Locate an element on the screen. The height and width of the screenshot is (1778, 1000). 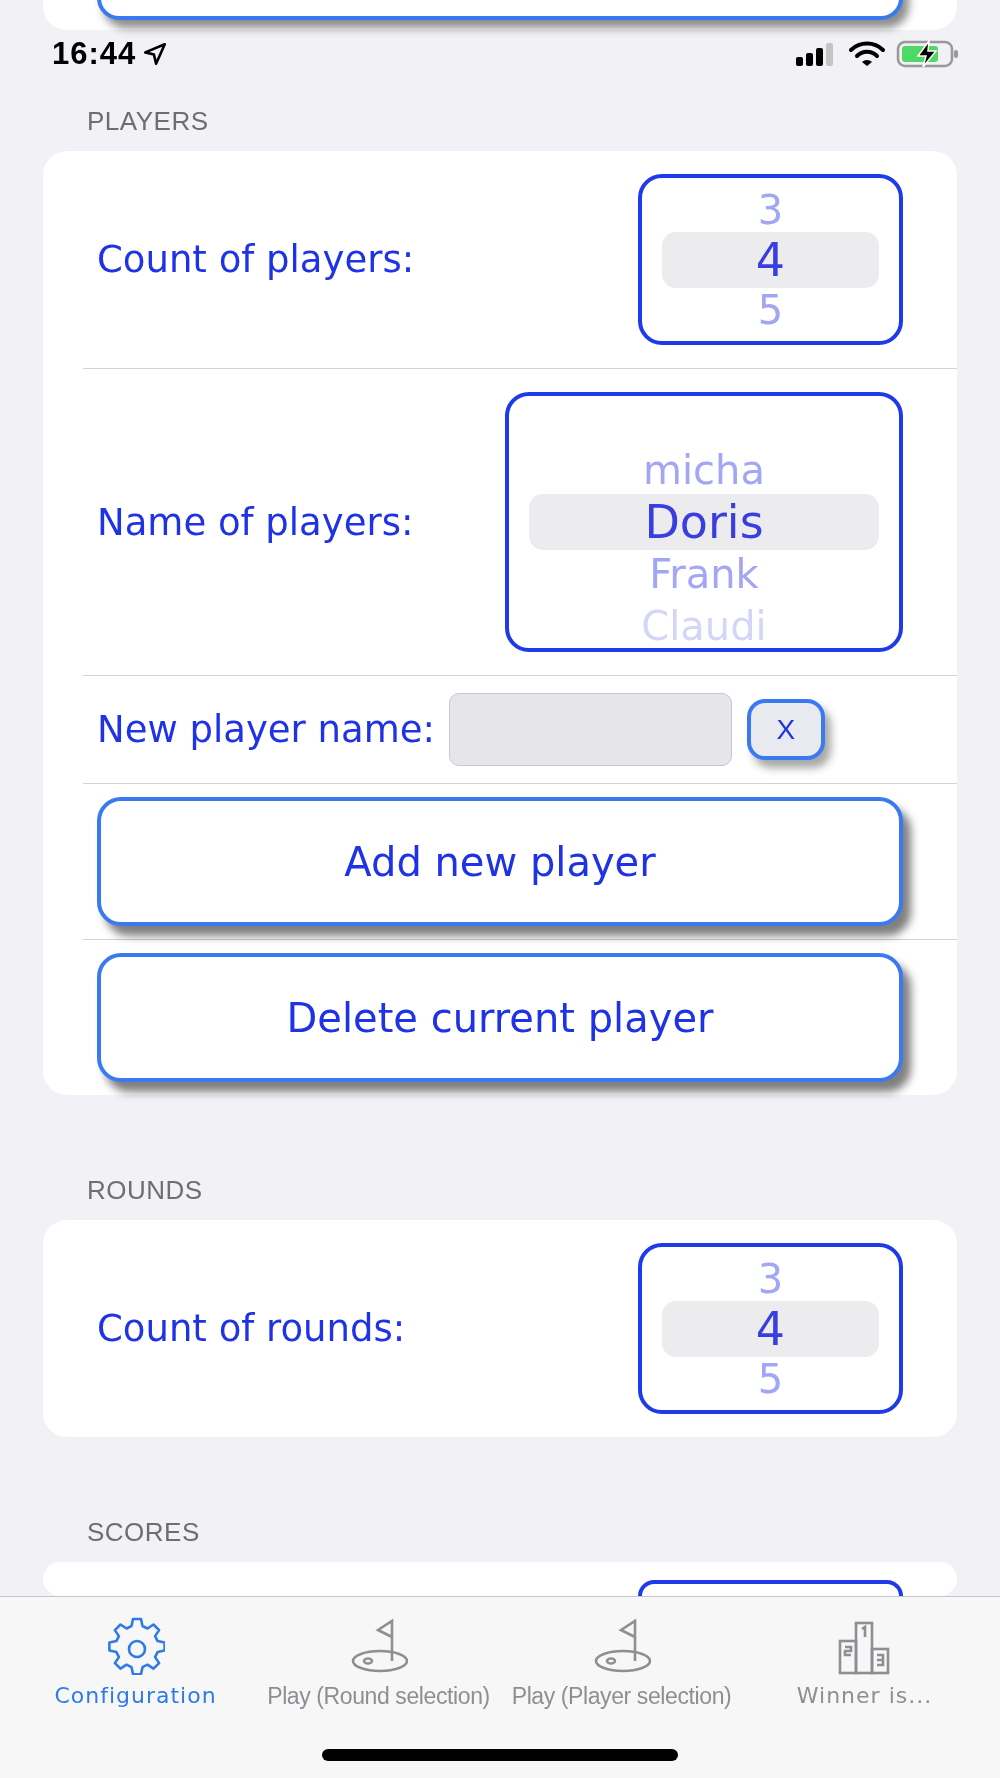
field-label: Count of rounds: is located at coordinates (251, 1328).